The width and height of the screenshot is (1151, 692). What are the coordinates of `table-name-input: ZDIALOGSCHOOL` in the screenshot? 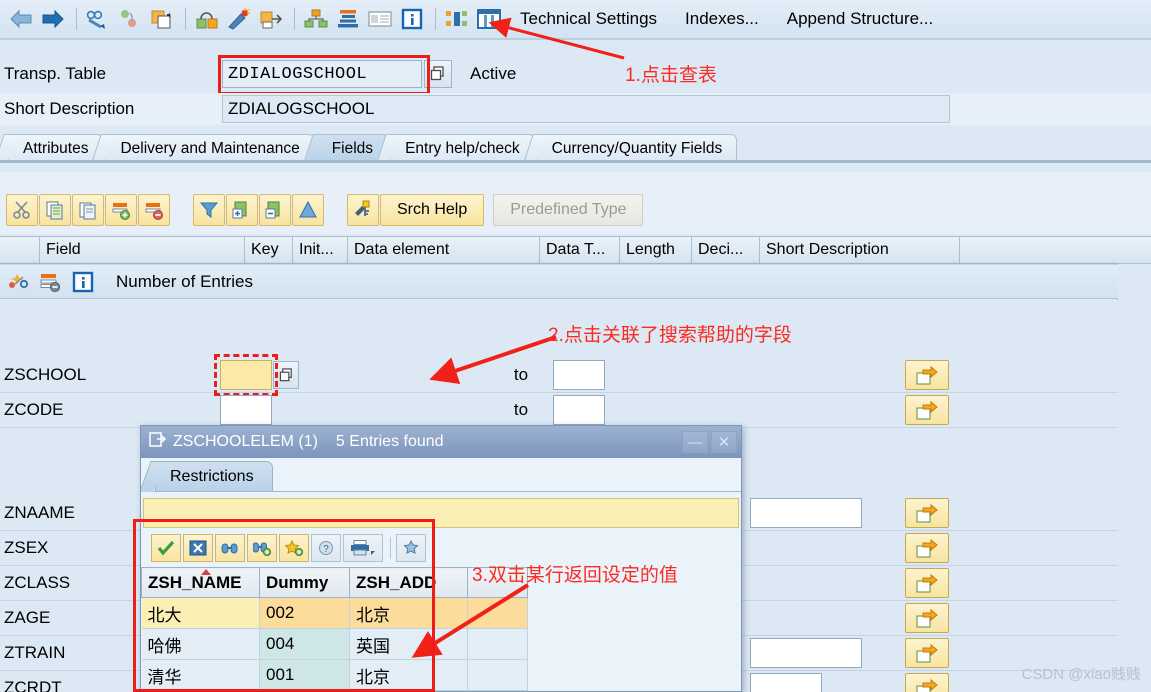 It's located at (322, 74).